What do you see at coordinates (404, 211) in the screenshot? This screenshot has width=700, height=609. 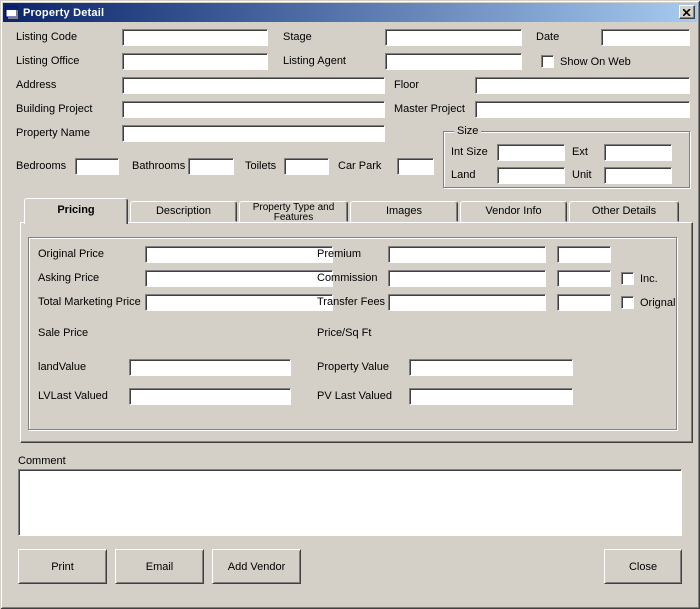 I see `tab-images: Images` at bounding box center [404, 211].